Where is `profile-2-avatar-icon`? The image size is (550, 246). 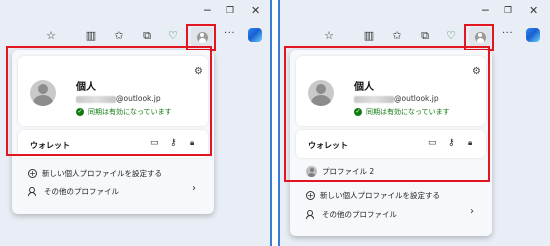
profile-2-avatar-icon is located at coordinates (311, 171).